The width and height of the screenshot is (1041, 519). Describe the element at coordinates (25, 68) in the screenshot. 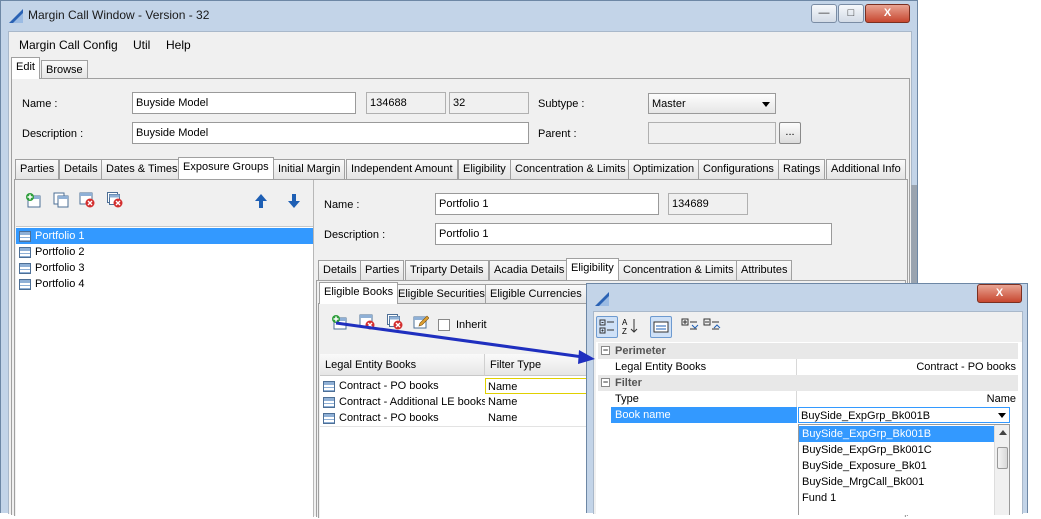

I see `tab-edit: Edit` at that location.